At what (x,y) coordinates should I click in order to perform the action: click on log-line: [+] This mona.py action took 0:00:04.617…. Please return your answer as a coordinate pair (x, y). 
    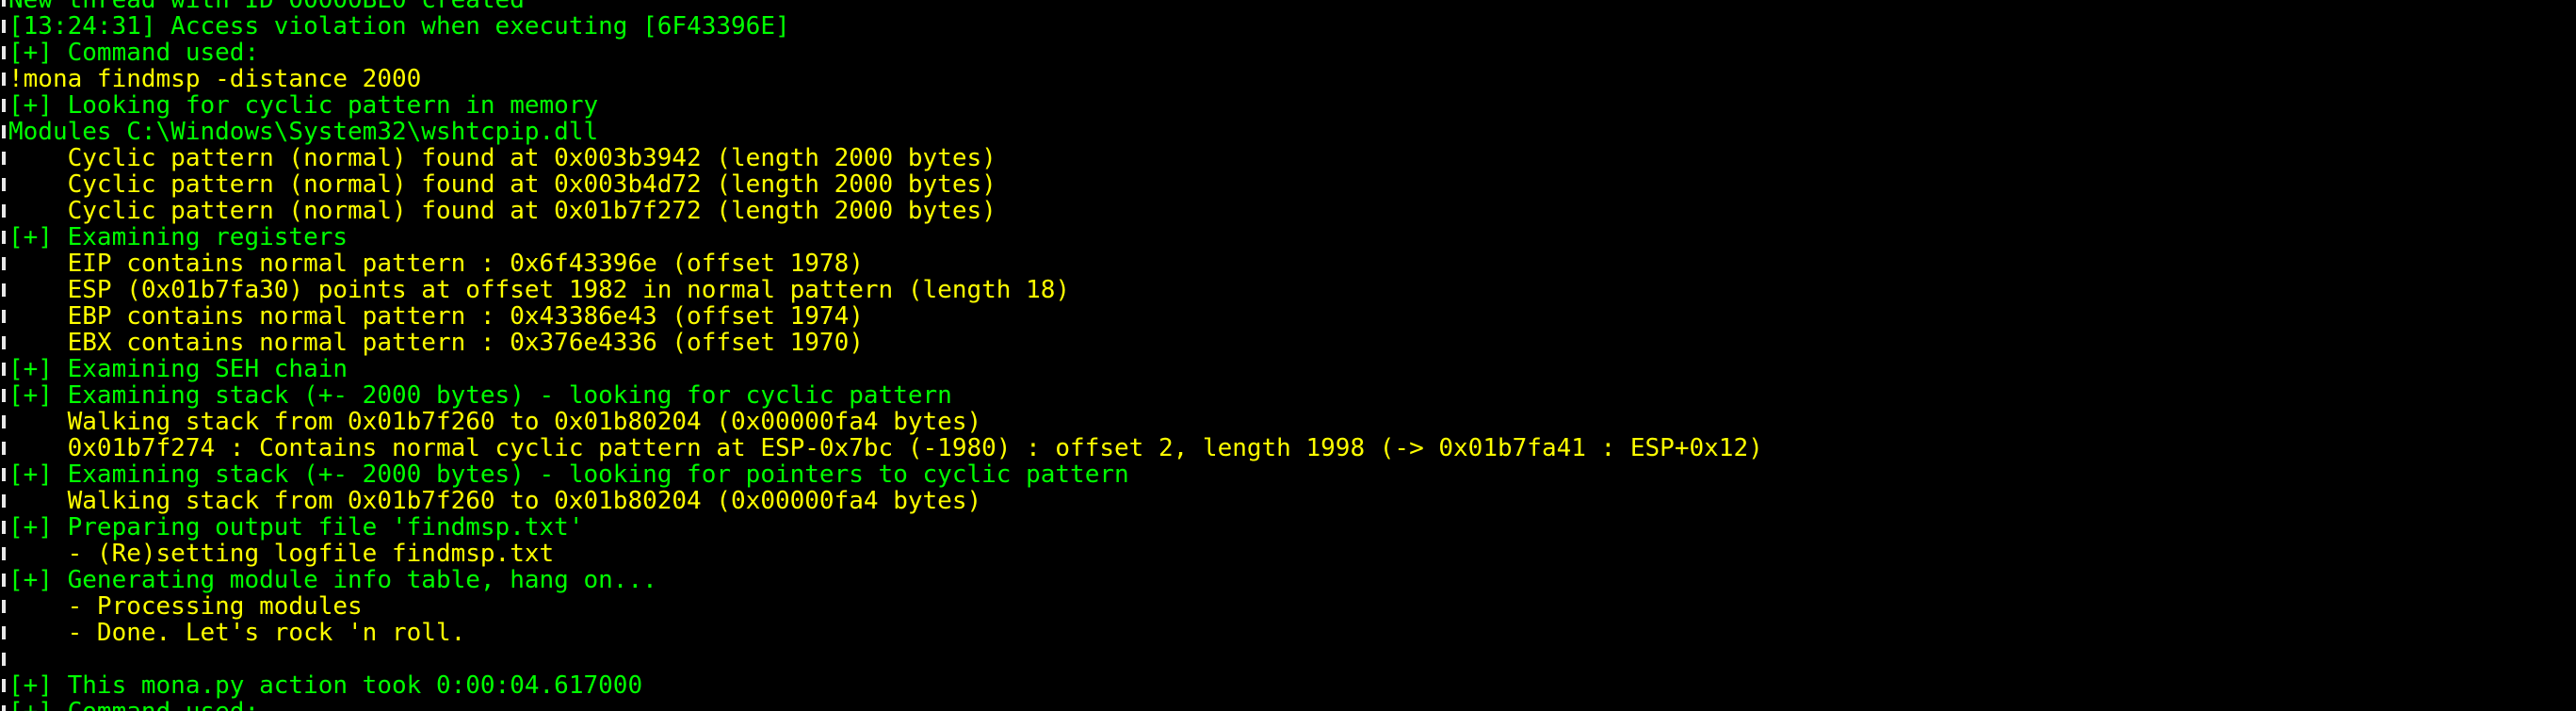
    Looking at the image, I should click on (325, 685).